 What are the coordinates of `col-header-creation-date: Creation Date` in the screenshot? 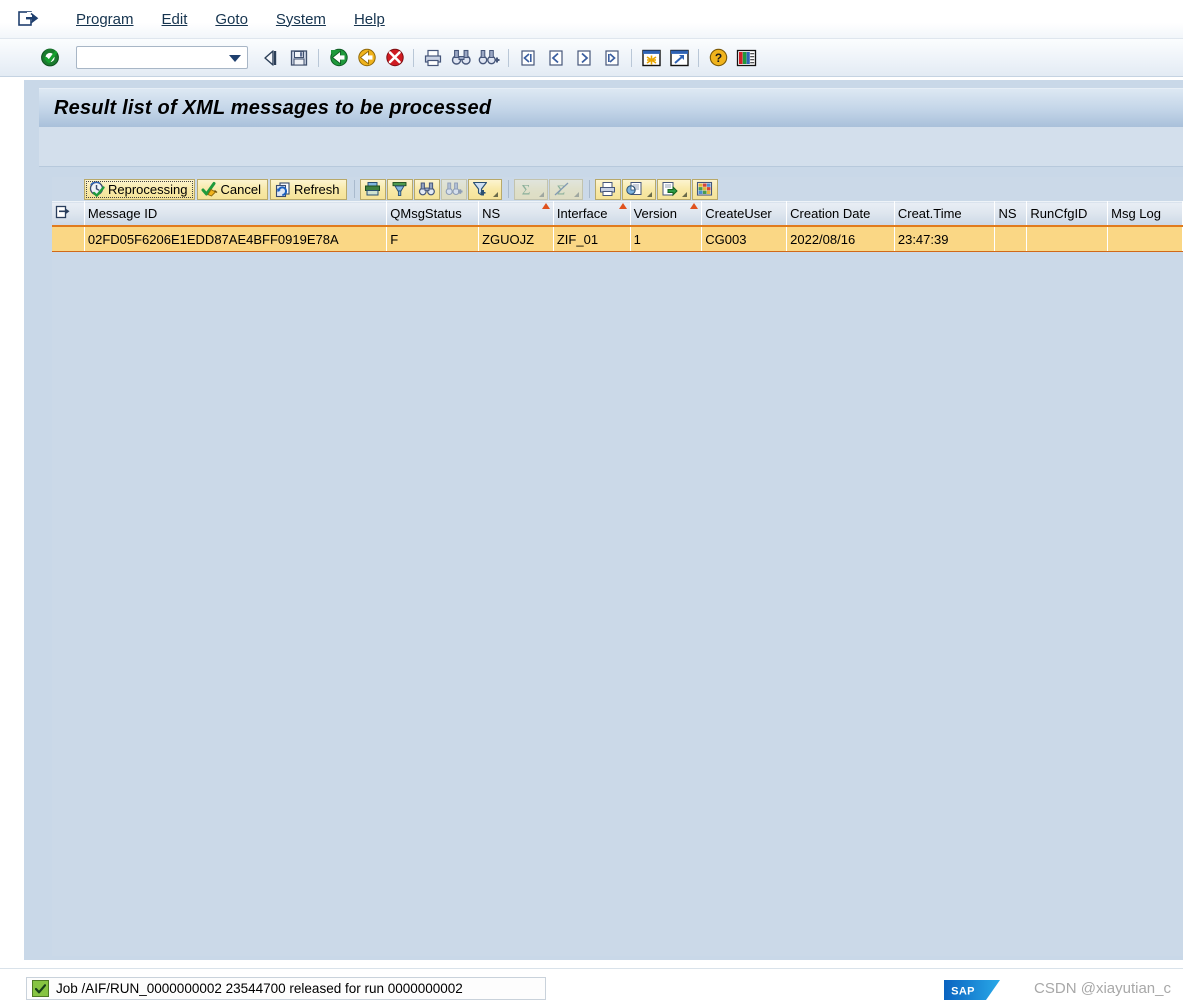 It's located at (840, 214).